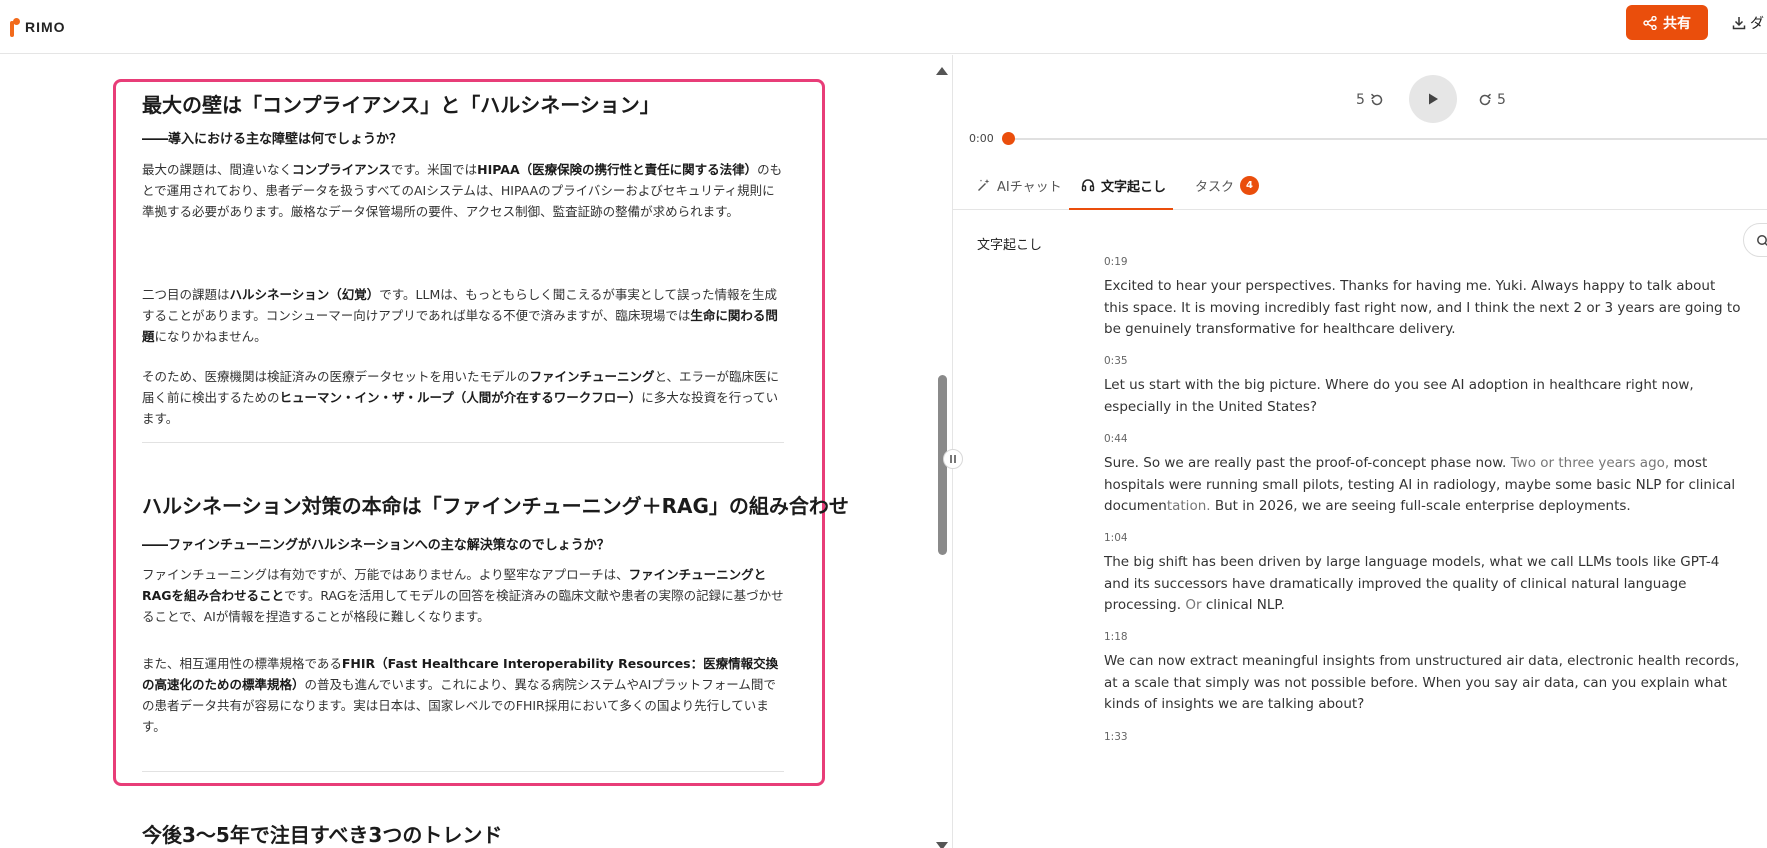  What do you see at coordinates (1424, 540) in the screenshot?
I see `segment-timestamp: 1:04` at bounding box center [1424, 540].